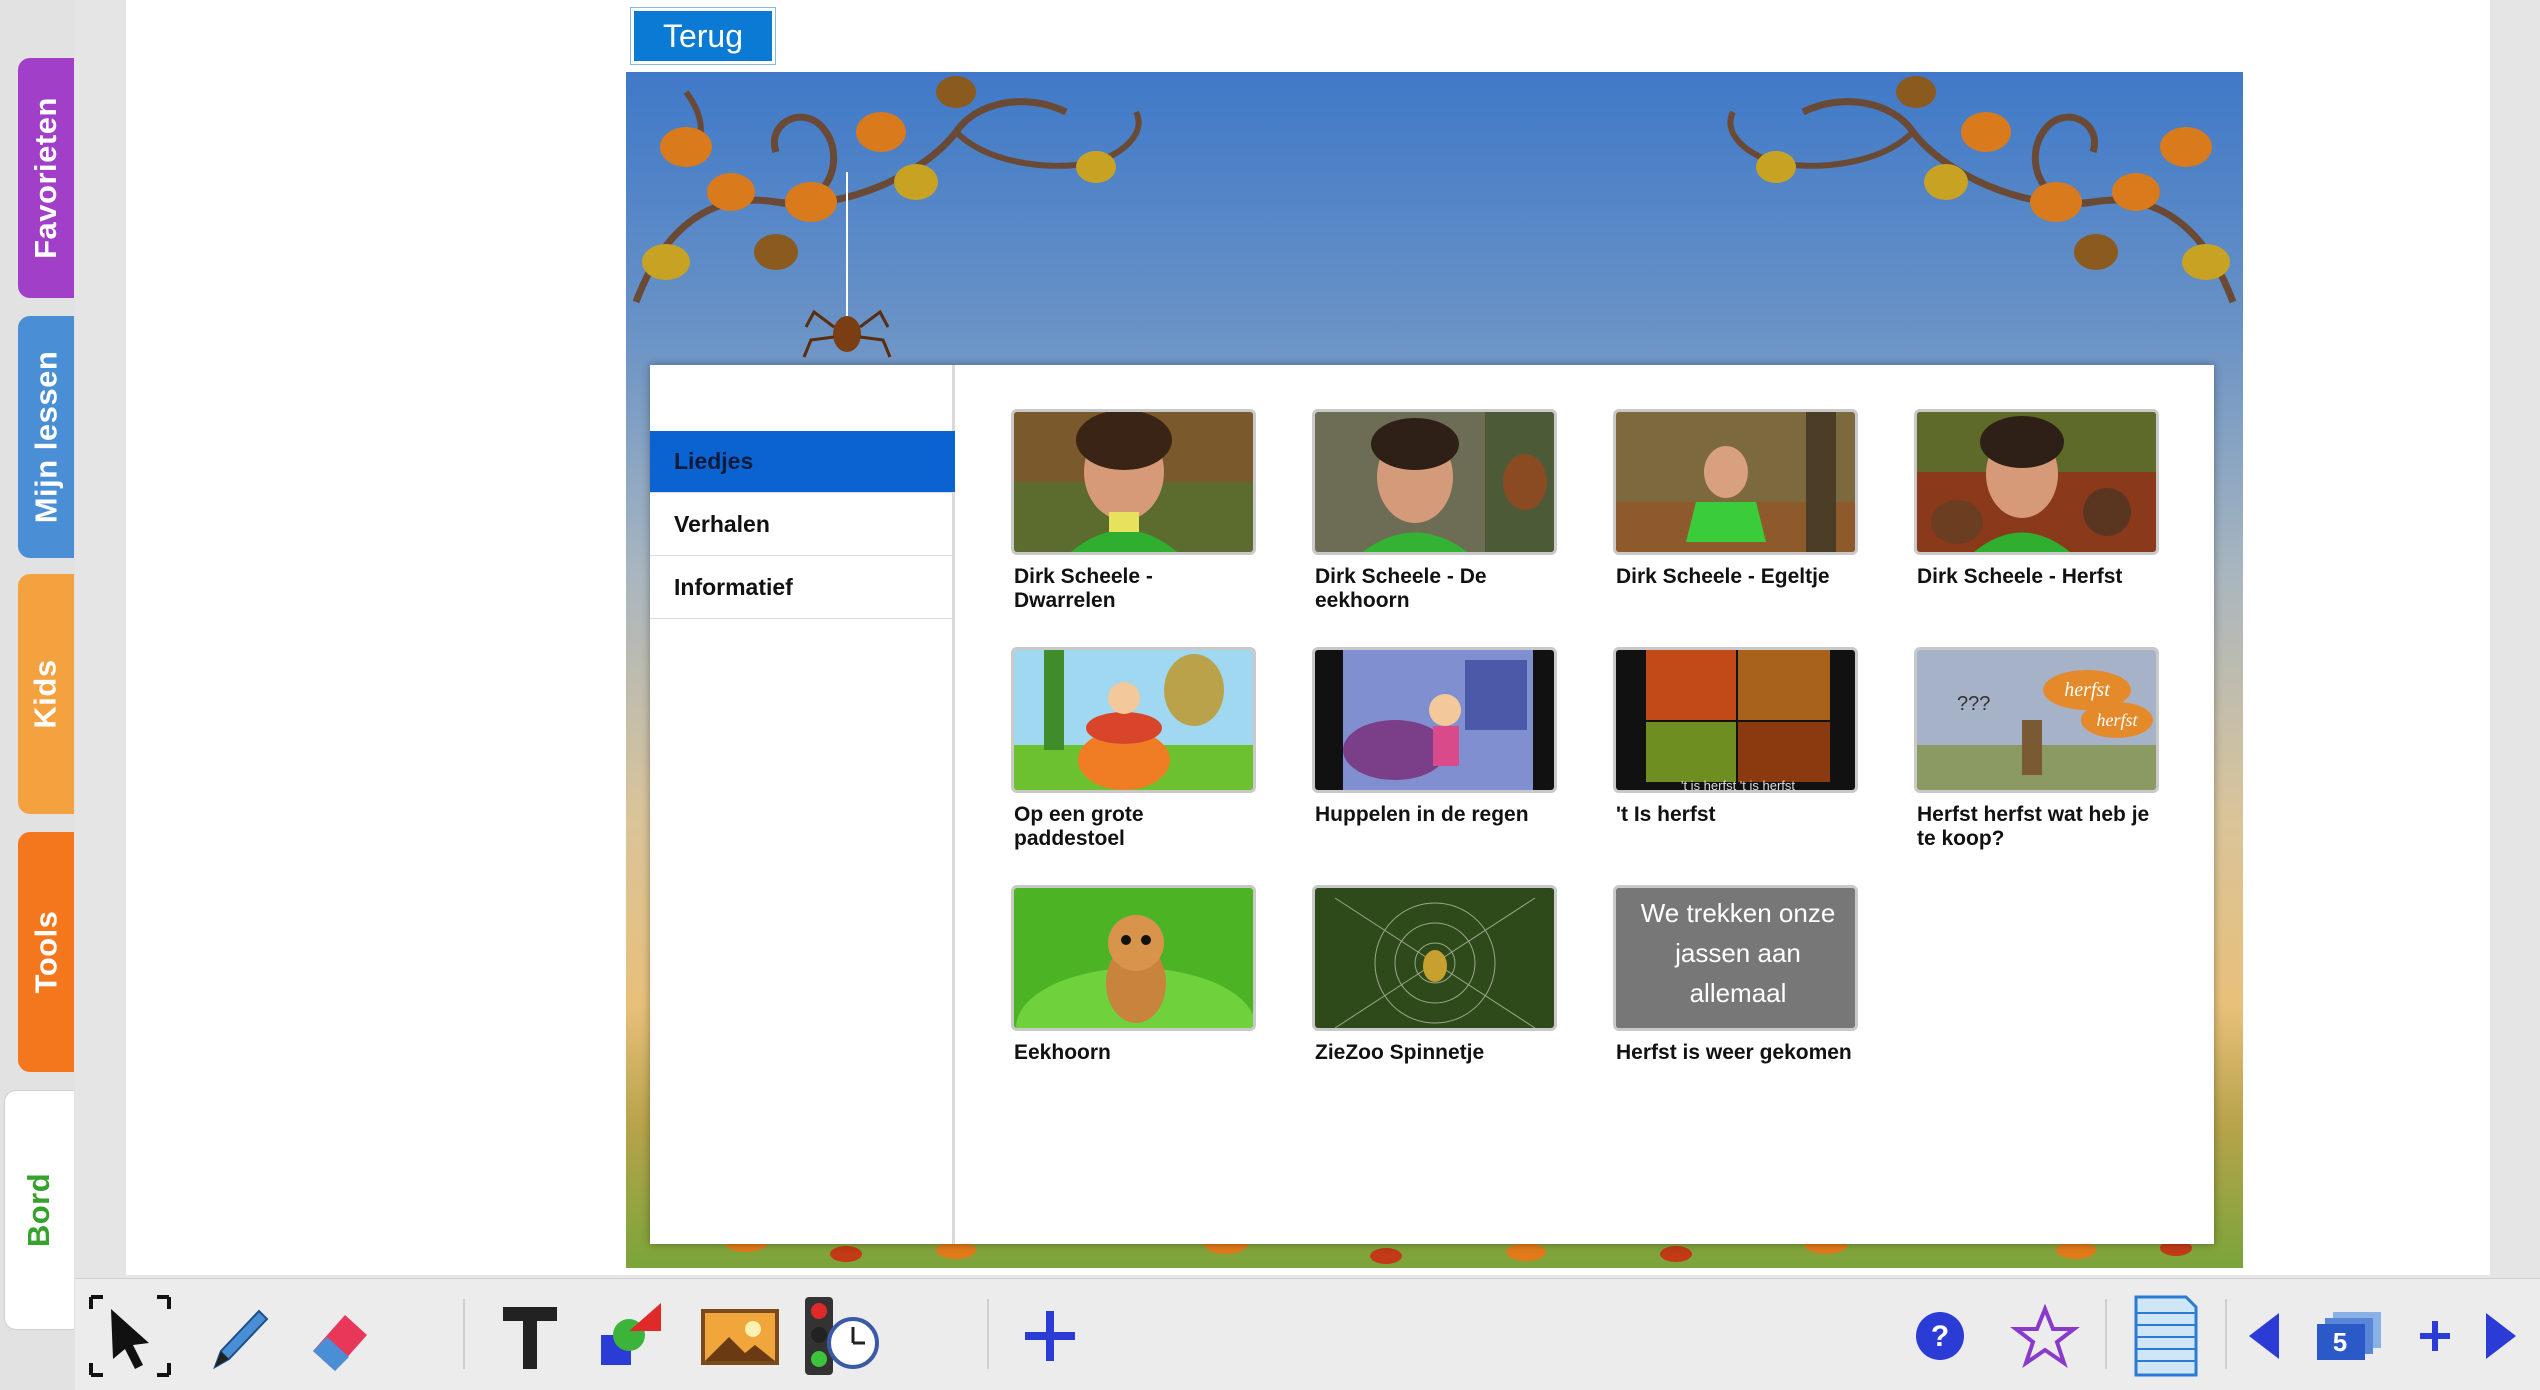 The image size is (2540, 1390). Describe the element at coordinates (1050, 1336) in the screenshot. I see `add-icon` at that location.